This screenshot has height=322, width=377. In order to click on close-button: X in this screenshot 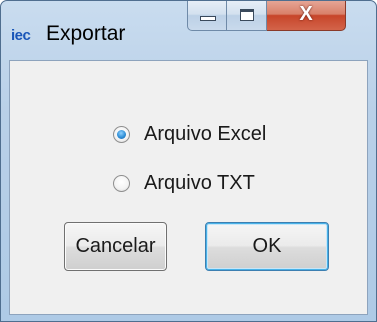, I will do `click(306, 16)`.